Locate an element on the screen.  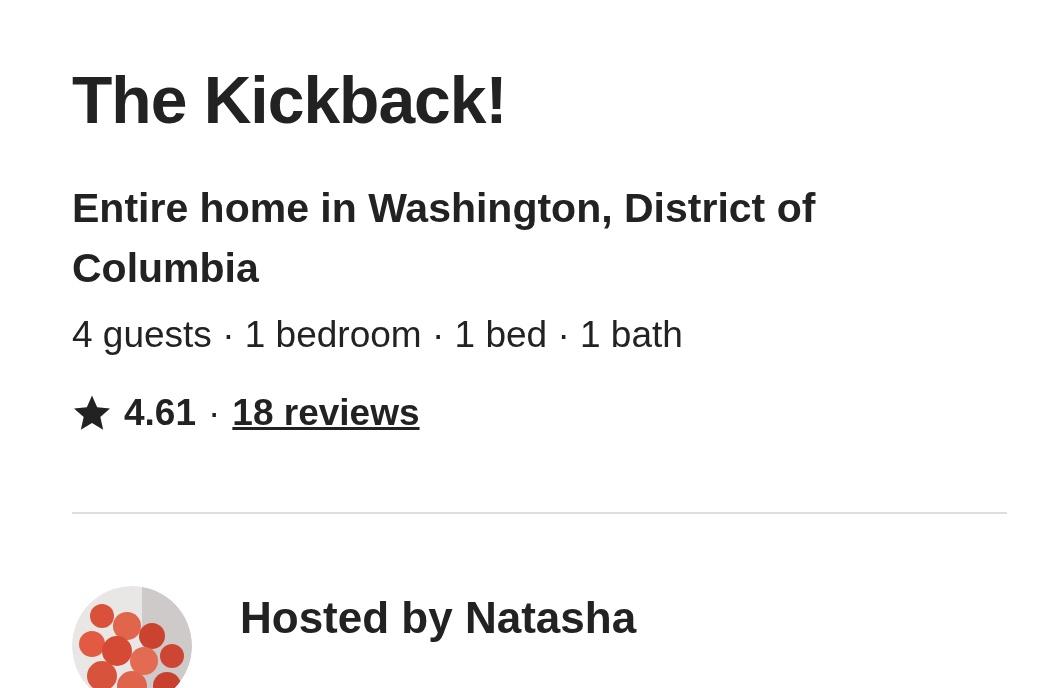
rating-value: 4.61 is located at coordinates (160, 413).